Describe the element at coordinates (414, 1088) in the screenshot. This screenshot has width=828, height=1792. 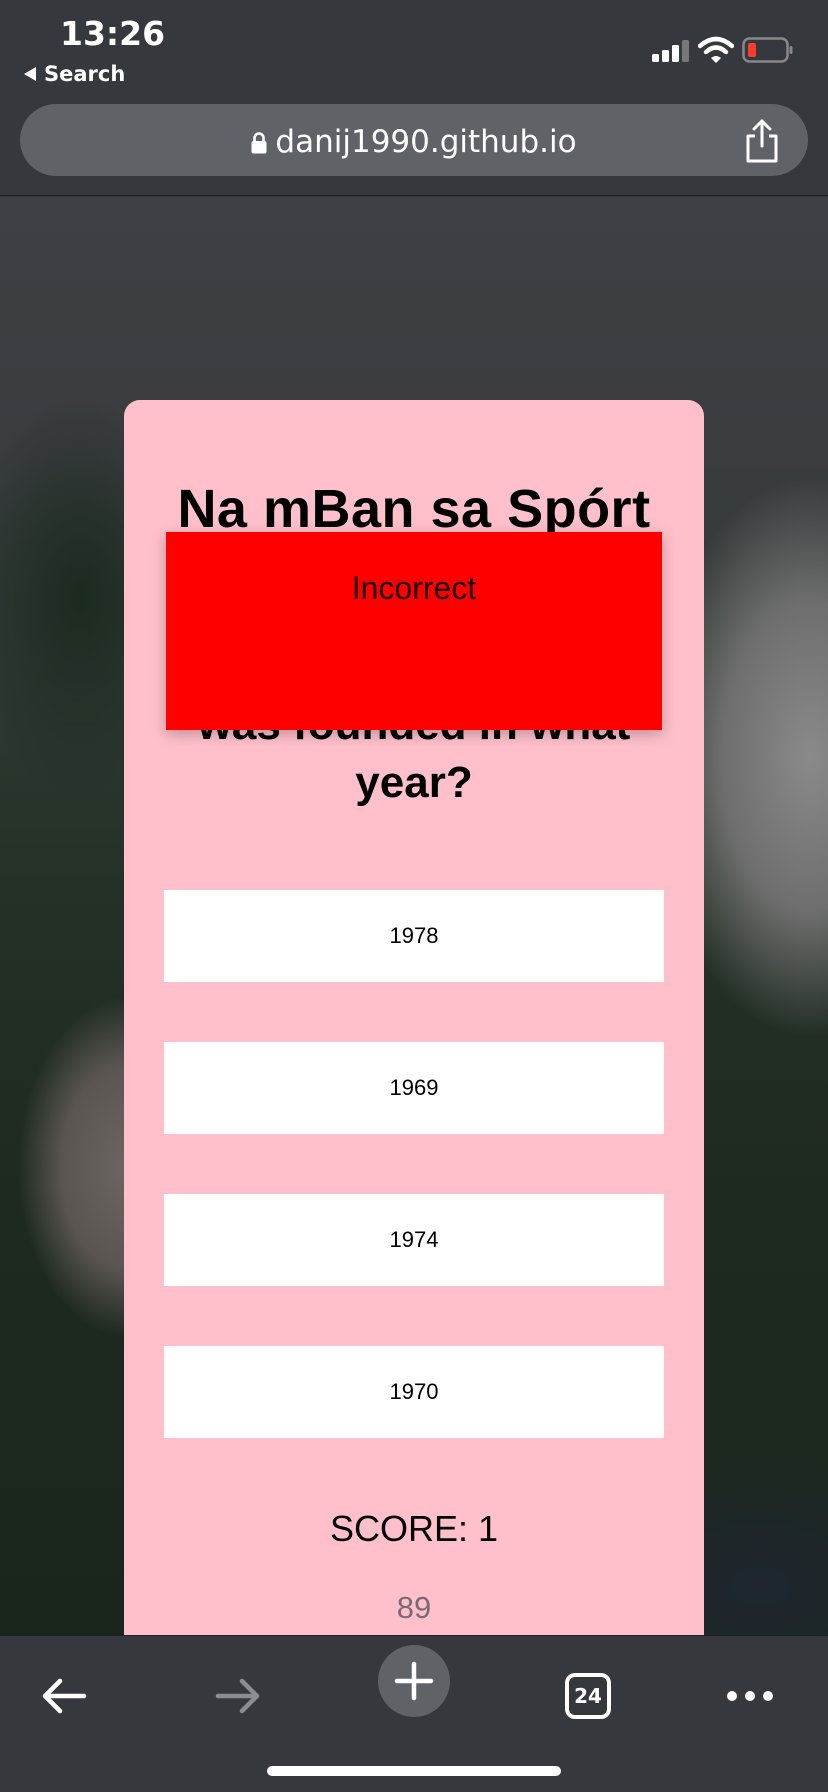
I see `answer-button-2: 1969` at that location.